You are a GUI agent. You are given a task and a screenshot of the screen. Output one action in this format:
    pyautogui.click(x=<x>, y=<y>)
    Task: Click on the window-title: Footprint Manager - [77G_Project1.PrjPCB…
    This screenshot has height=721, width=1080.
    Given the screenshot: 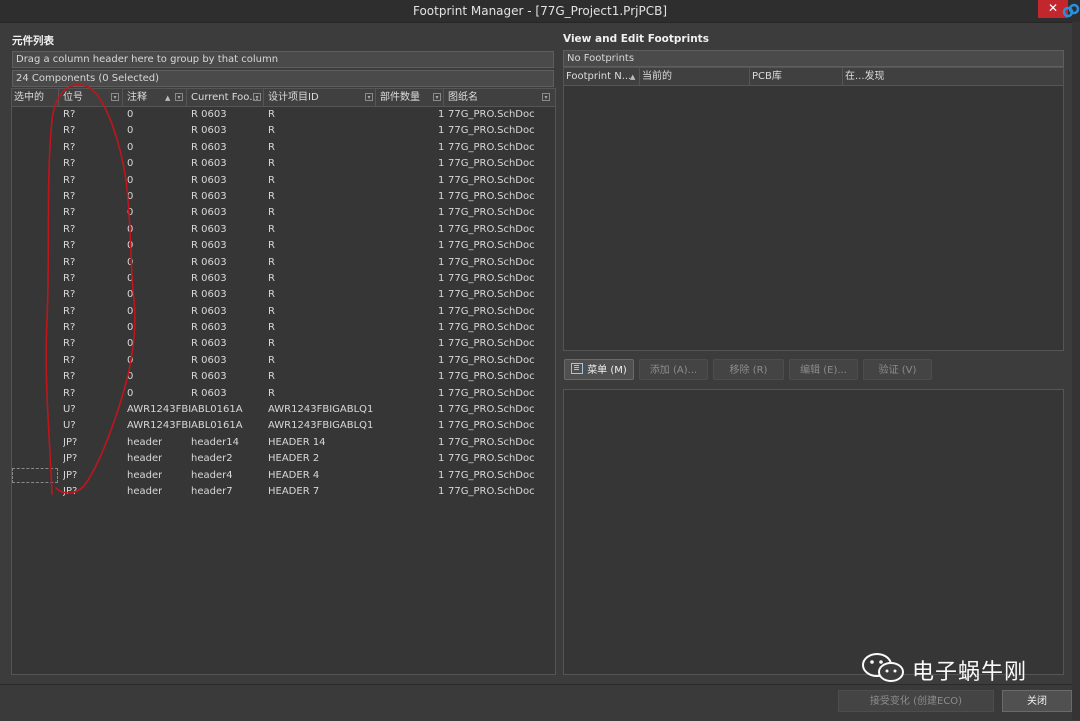 What is the action you would take?
    pyautogui.click(x=539, y=11)
    